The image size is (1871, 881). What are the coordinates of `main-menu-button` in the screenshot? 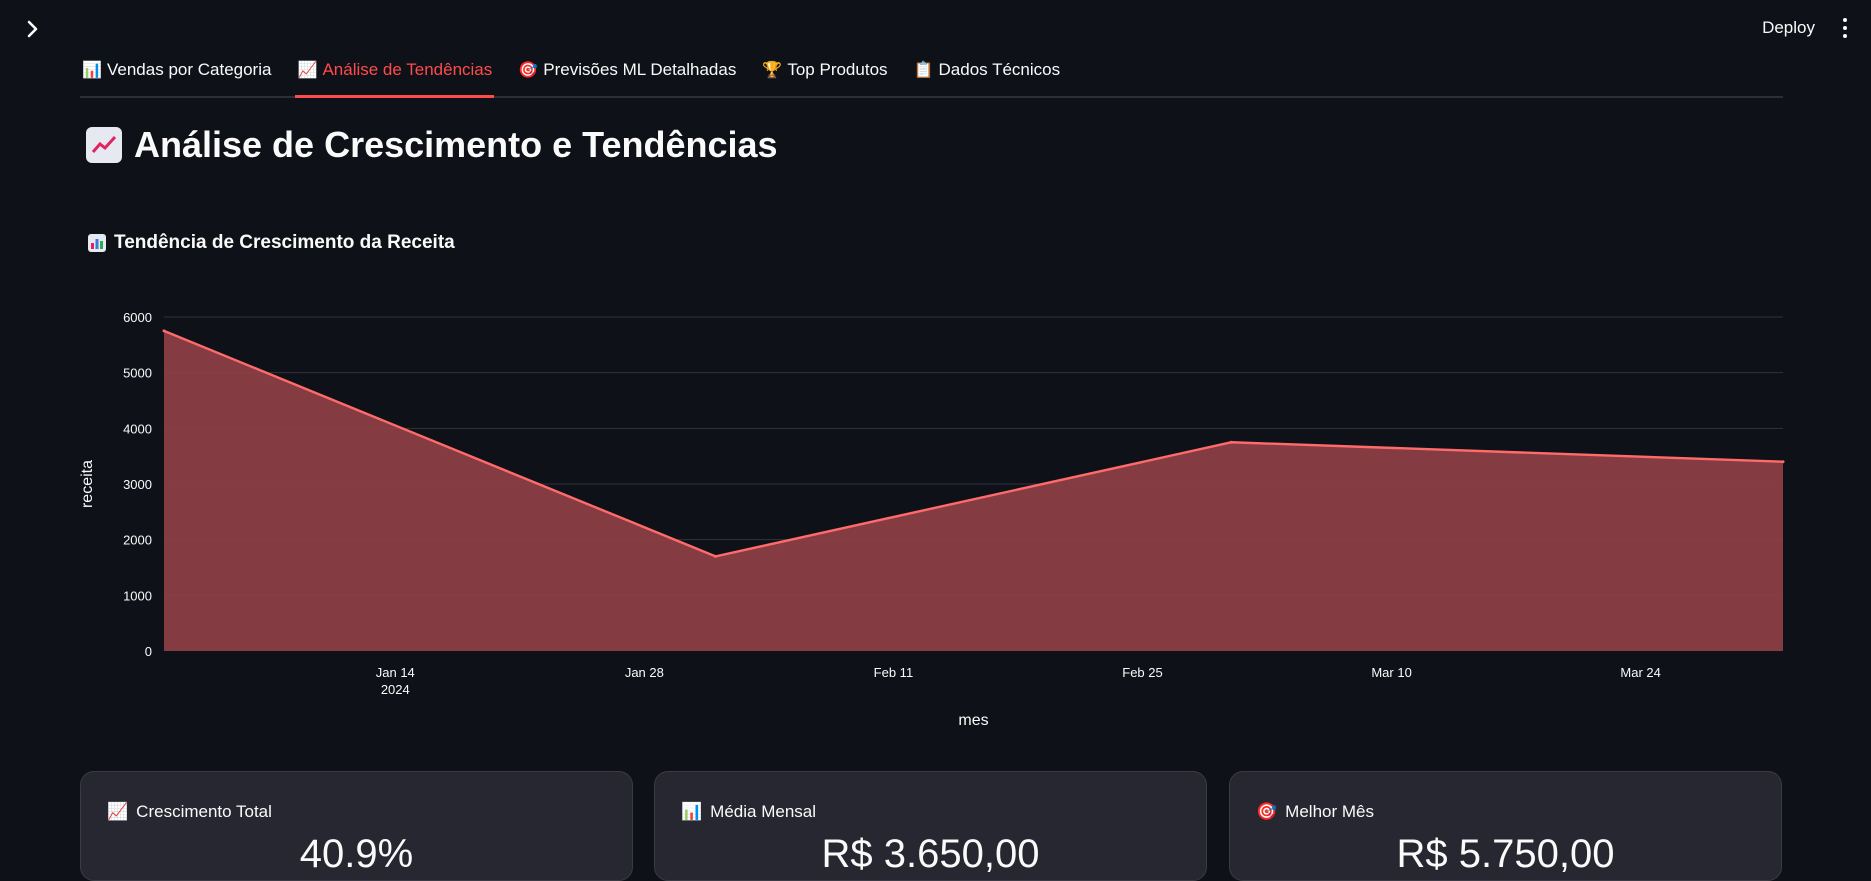 It's located at (1845, 28).